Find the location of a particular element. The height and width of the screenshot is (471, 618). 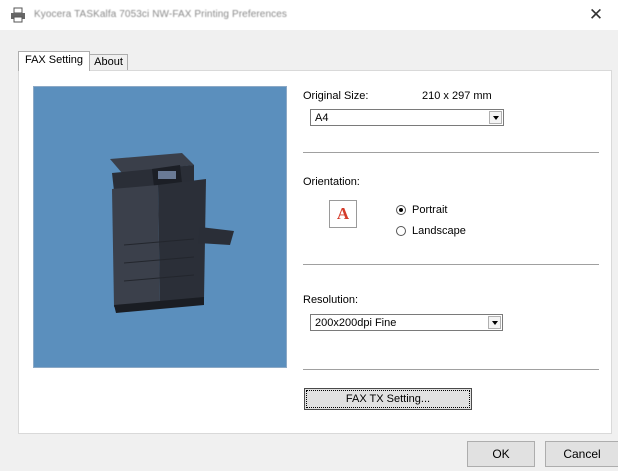

original-size-value: A4 is located at coordinates (322, 118).